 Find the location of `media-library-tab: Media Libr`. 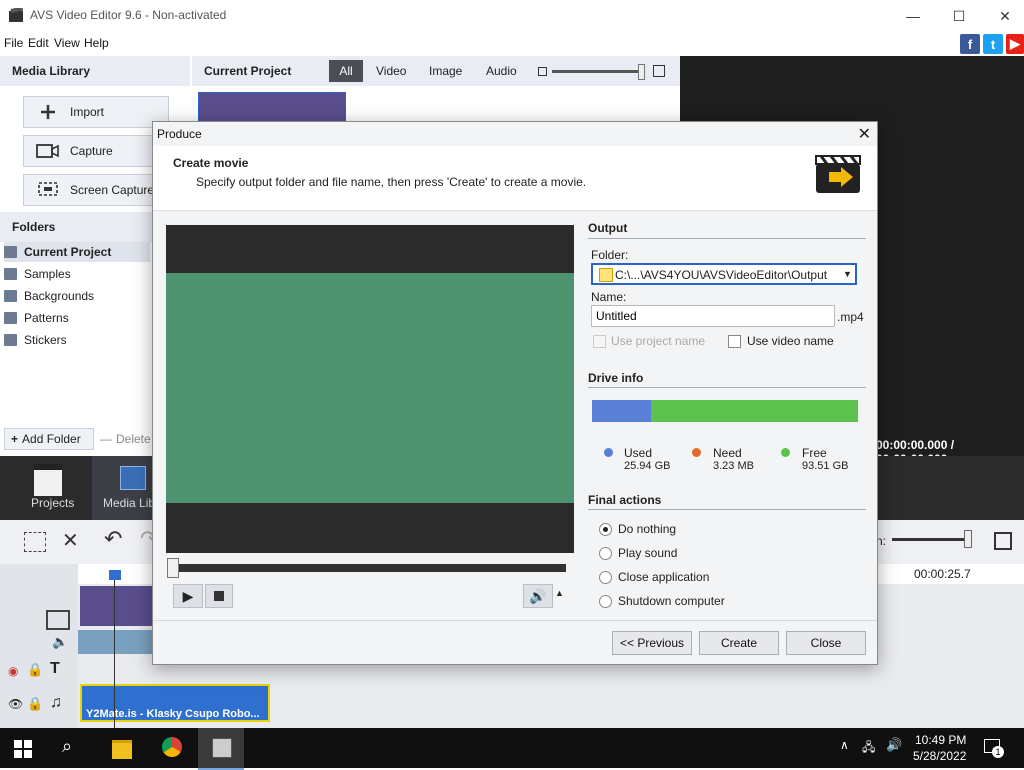

media-library-tab: Media Libr is located at coordinates (125, 488).